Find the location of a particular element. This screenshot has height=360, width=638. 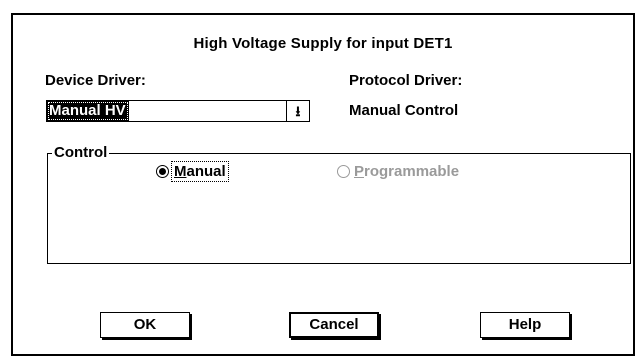

control-group-label: Control is located at coordinates (81, 153).